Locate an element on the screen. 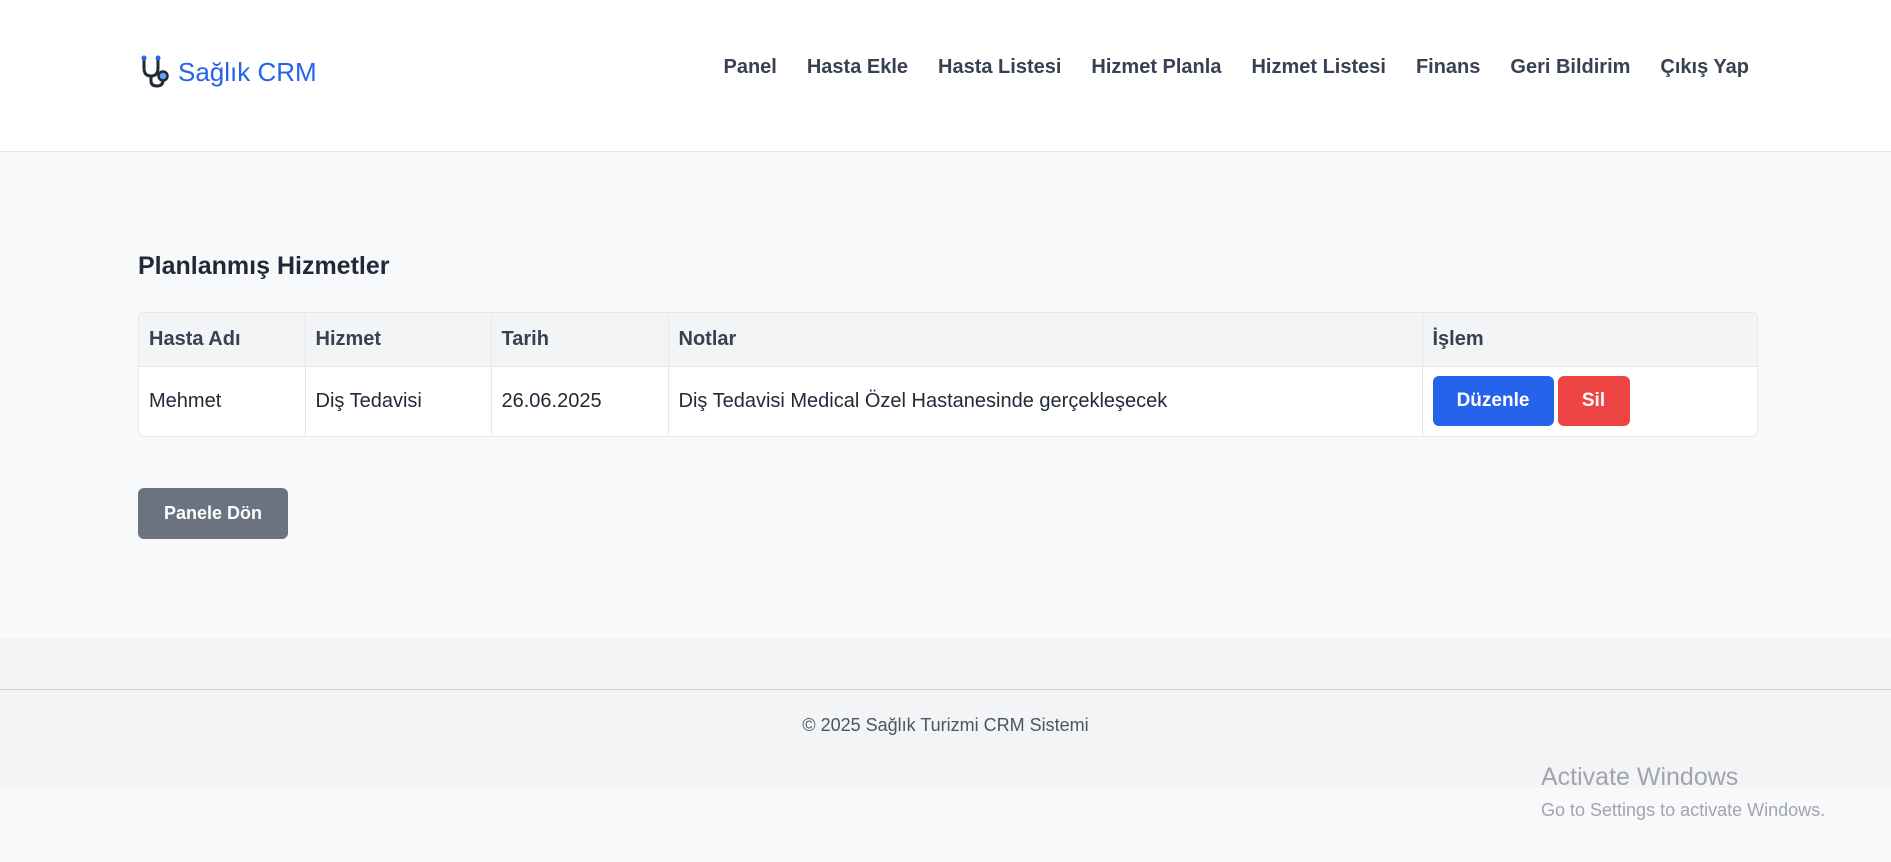  footer-copyright: © 2025 Sağlık Turizmi CRM Sistemi is located at coordinates (945, 725).